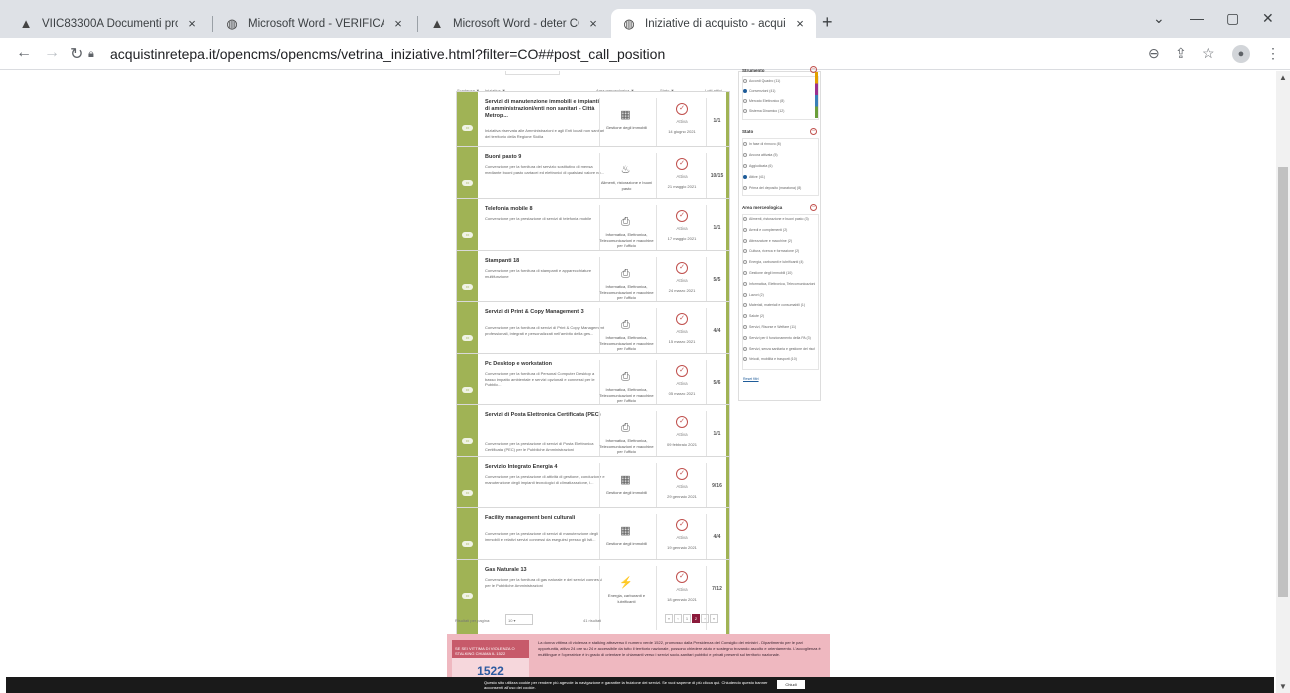 The width and height of the screenshot is (1290, 693). Describe the element at coordinates (519, 619) in the screenshot. I see `per-page-select: 10 ▾` at that location.